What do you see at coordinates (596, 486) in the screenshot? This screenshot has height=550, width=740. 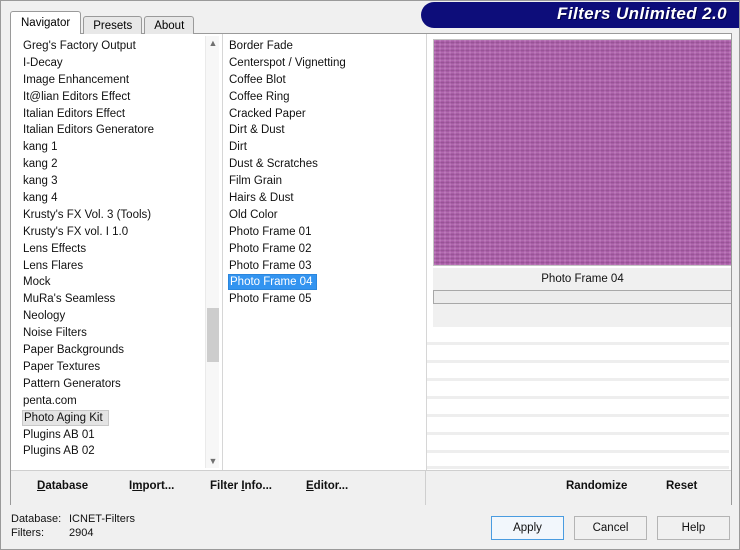 I see `randomize-button: Randomize` at bounding box center [596, 486].